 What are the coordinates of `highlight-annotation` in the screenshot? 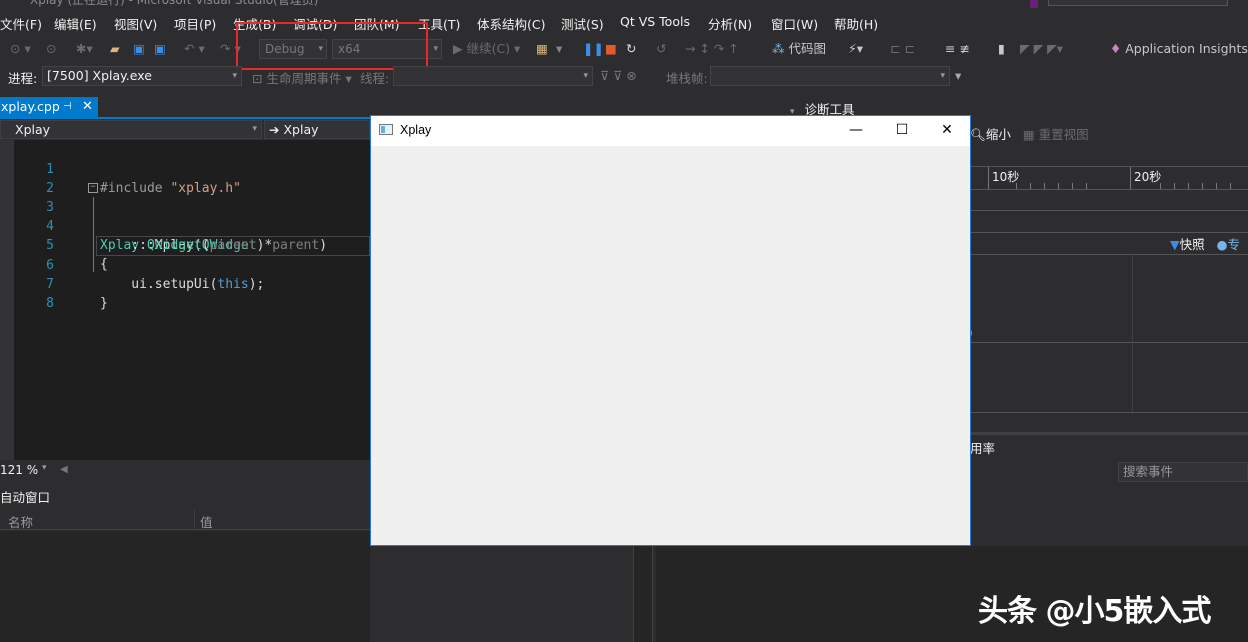 It's located at (332, 46).